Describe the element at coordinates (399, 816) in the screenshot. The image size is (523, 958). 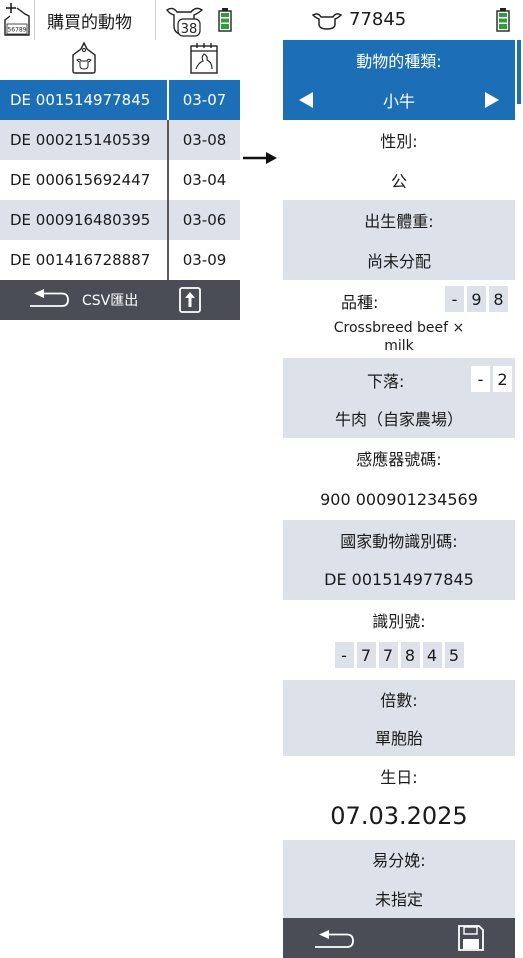
I see `birthday-value: 07.03.2025` at that location.